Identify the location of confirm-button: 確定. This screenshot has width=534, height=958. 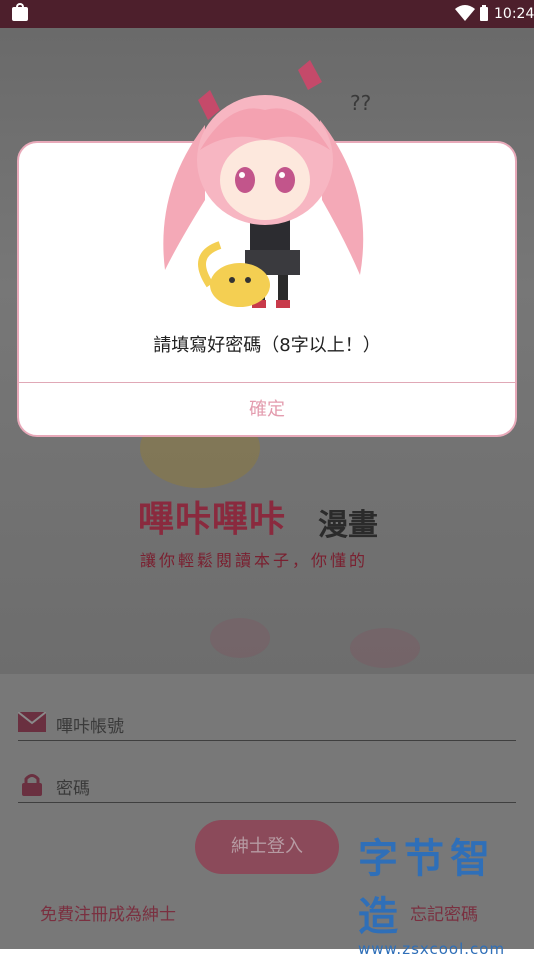
(267, 410).